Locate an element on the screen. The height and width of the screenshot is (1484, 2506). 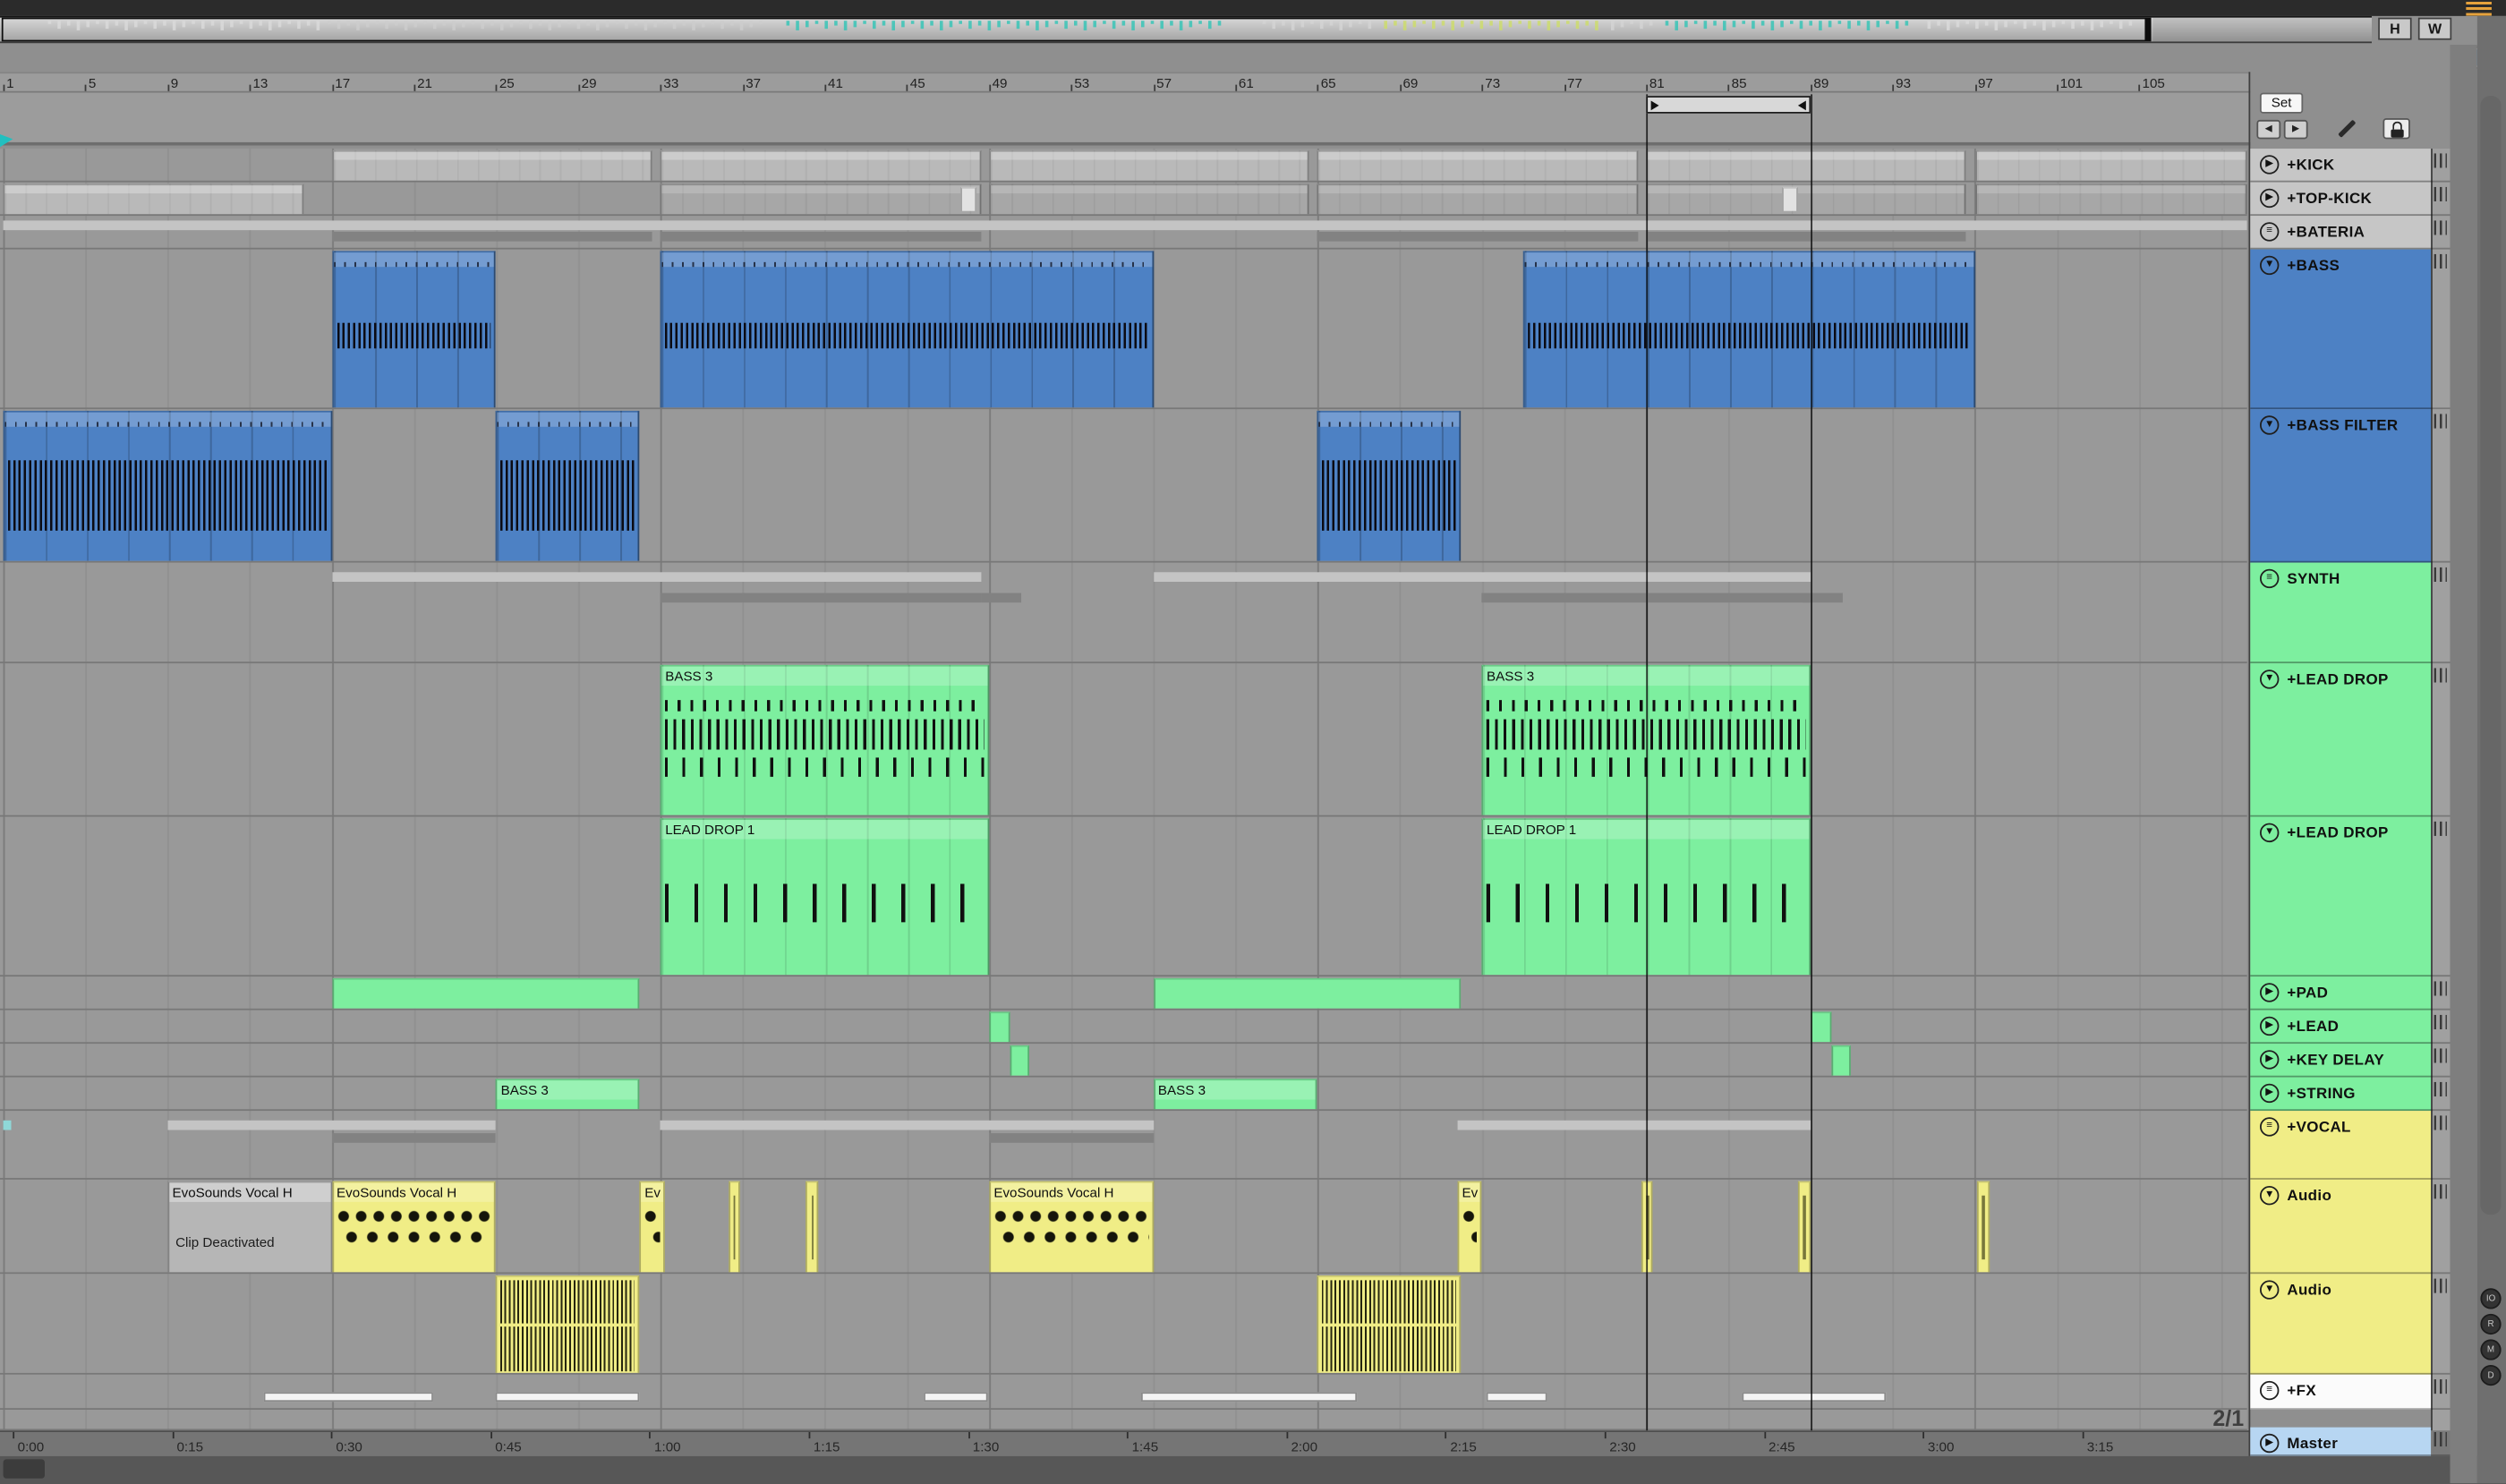
clip-bass is located at coordinates (1748, 329).